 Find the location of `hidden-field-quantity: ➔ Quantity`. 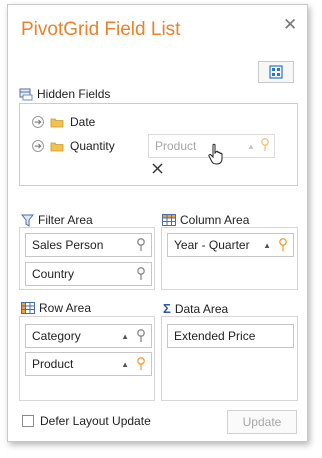

hidden-field-quantity: ➔ Quantity is located at coordinates (73, 146).